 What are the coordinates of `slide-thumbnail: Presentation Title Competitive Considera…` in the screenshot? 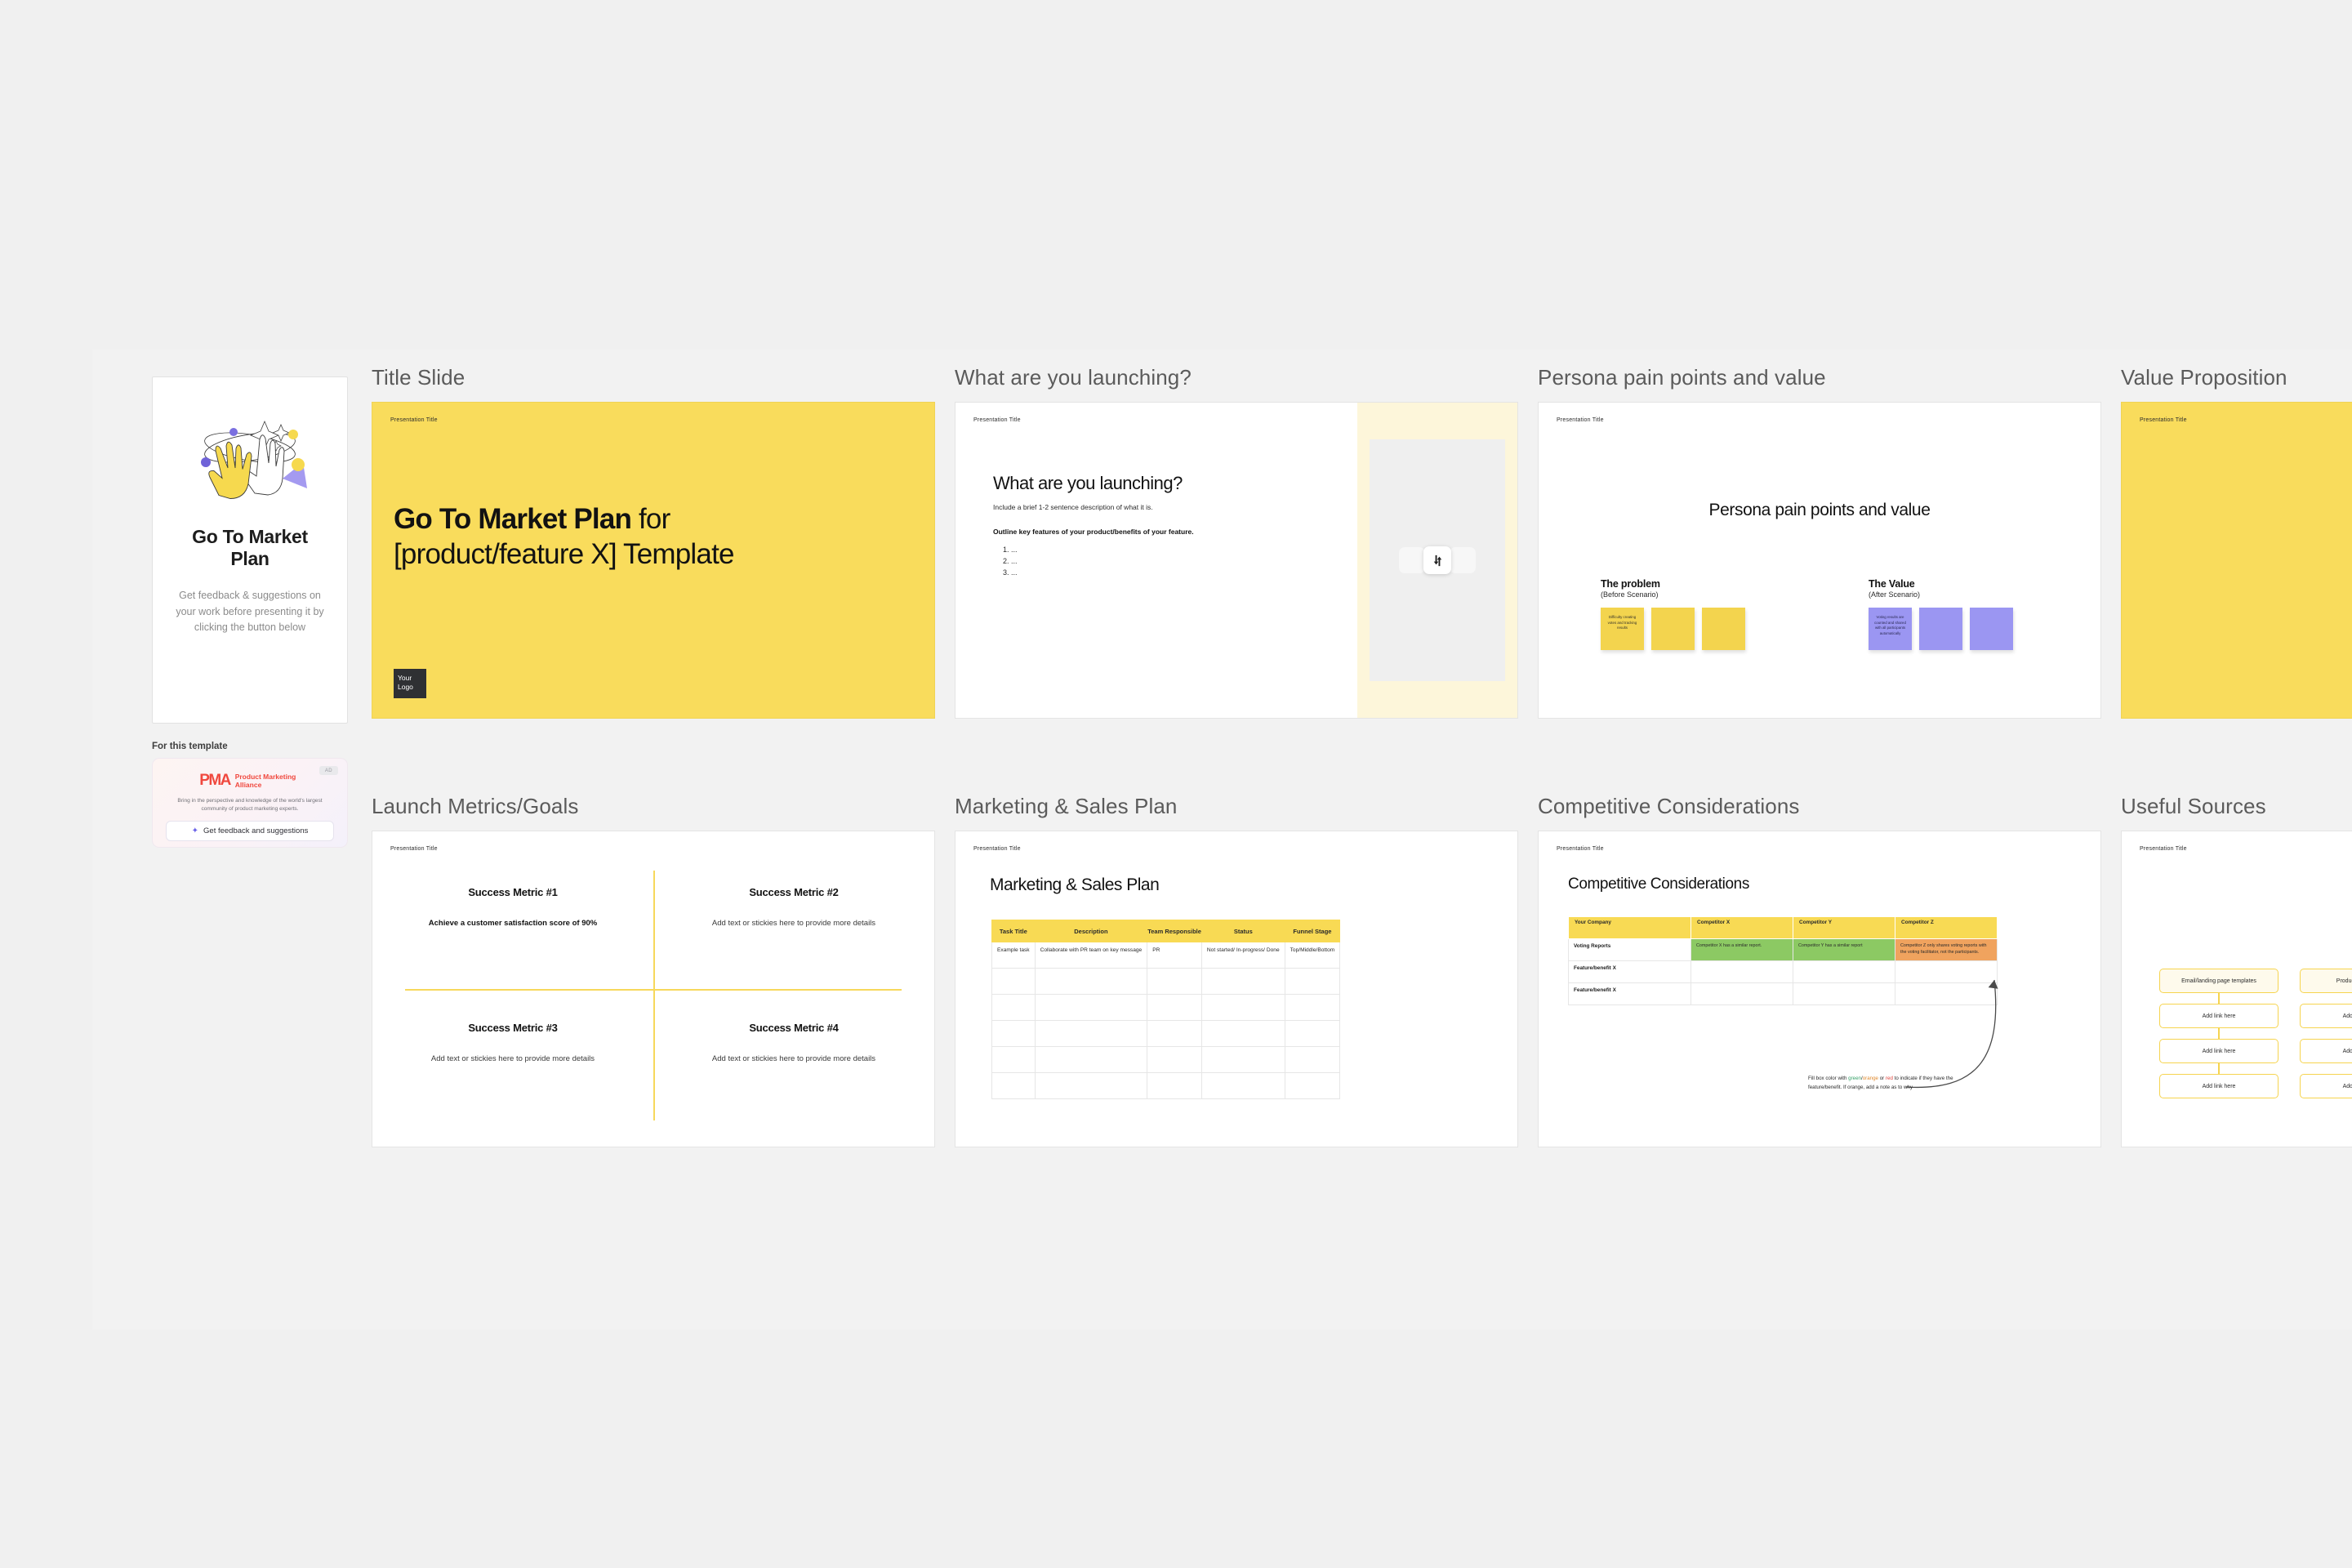 It's located at (1819, 989).